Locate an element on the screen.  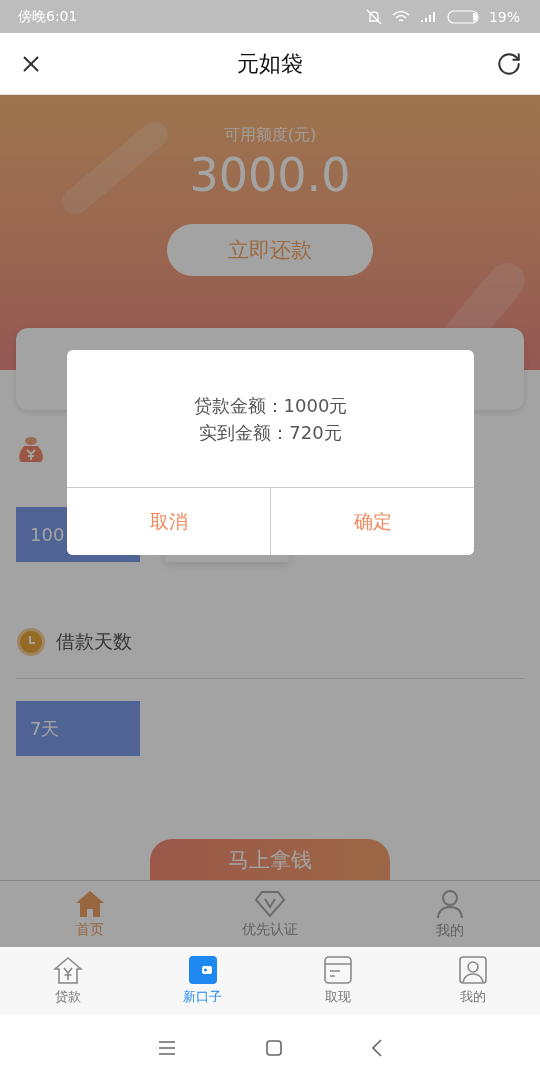
app-tab: 新口子 is located at coordinates (202, 981).